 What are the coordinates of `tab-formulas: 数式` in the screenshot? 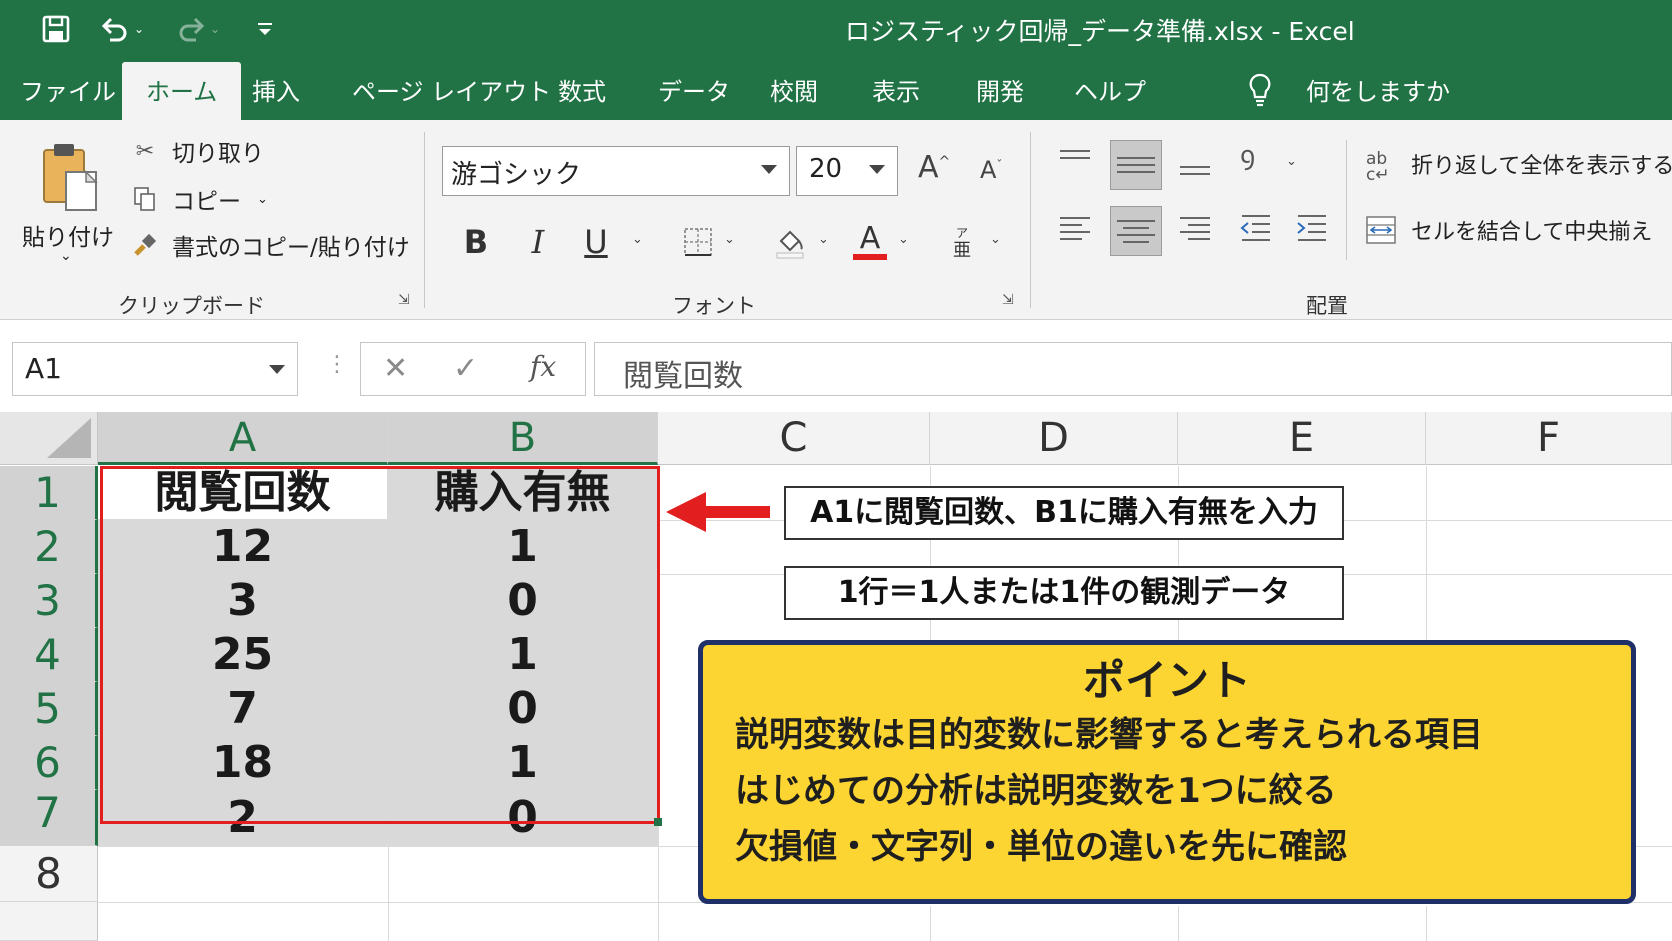 It's located at (582, 89).